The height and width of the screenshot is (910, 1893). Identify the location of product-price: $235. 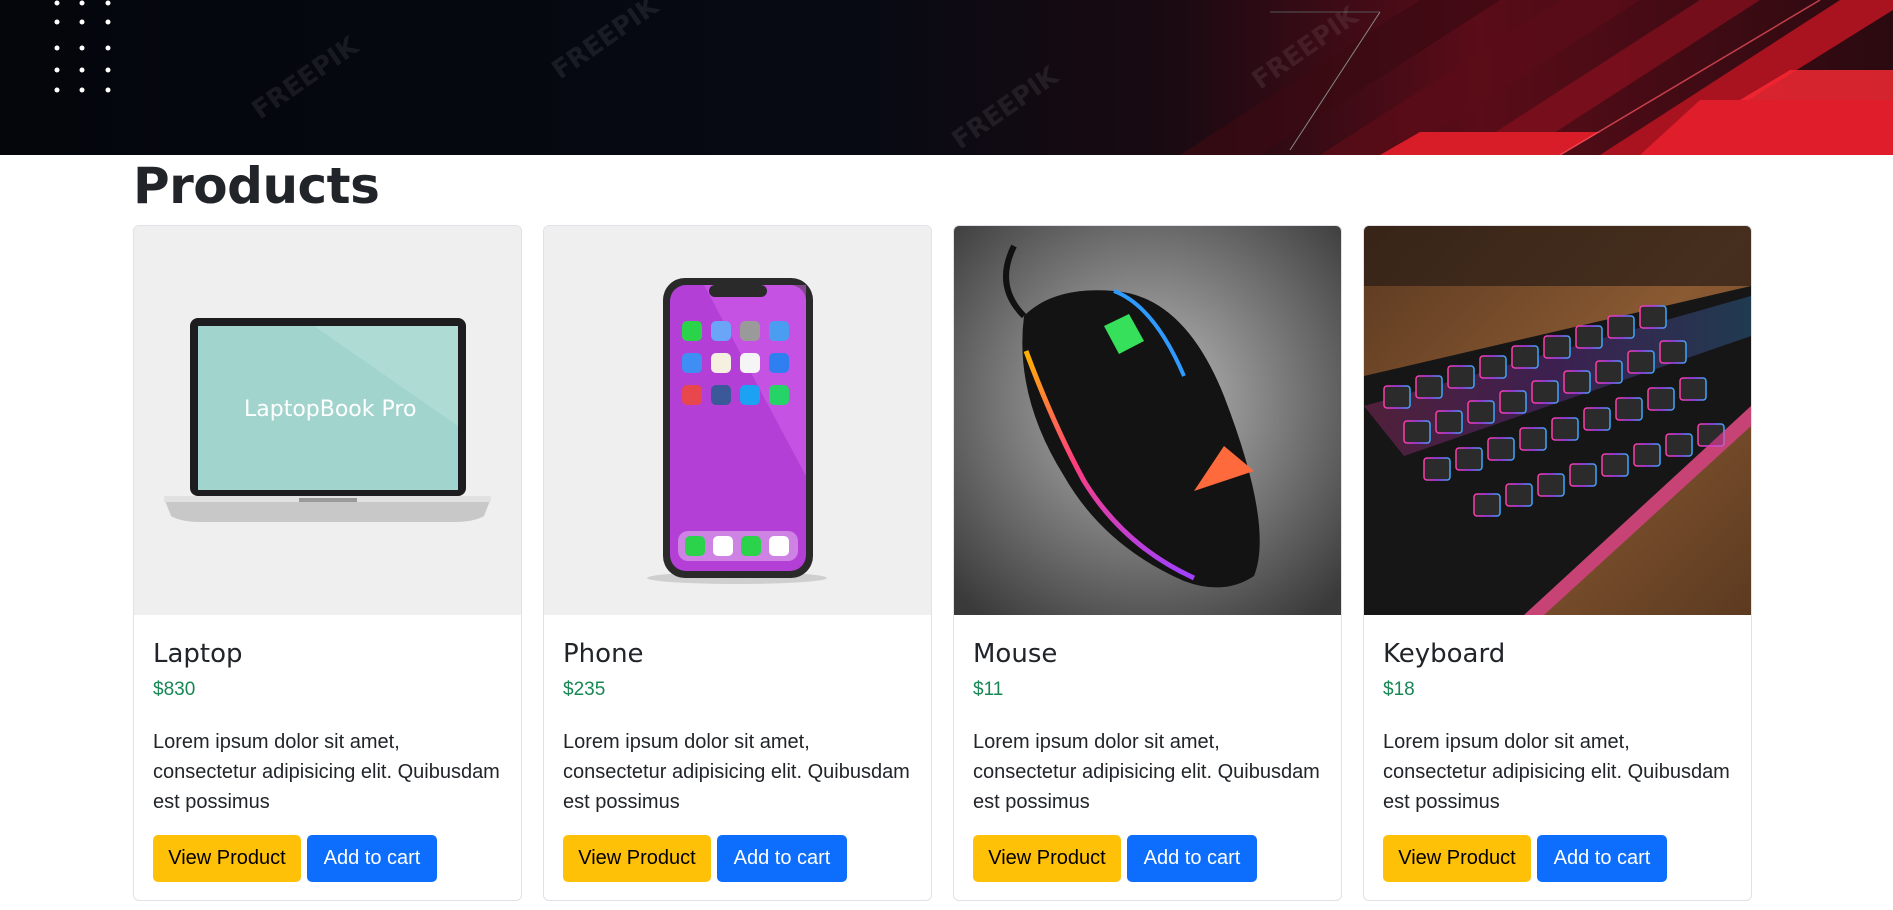
(584, 689).